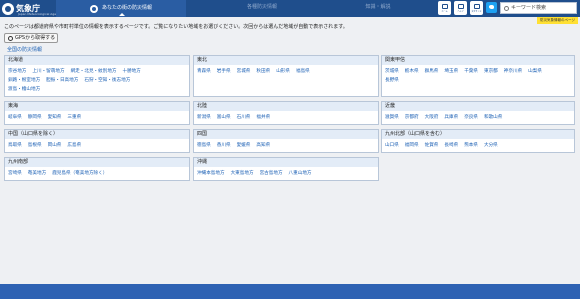 The height and width of the screenshot is (299, 580). I want to click on region-link: 高知県, so click(263, 145).